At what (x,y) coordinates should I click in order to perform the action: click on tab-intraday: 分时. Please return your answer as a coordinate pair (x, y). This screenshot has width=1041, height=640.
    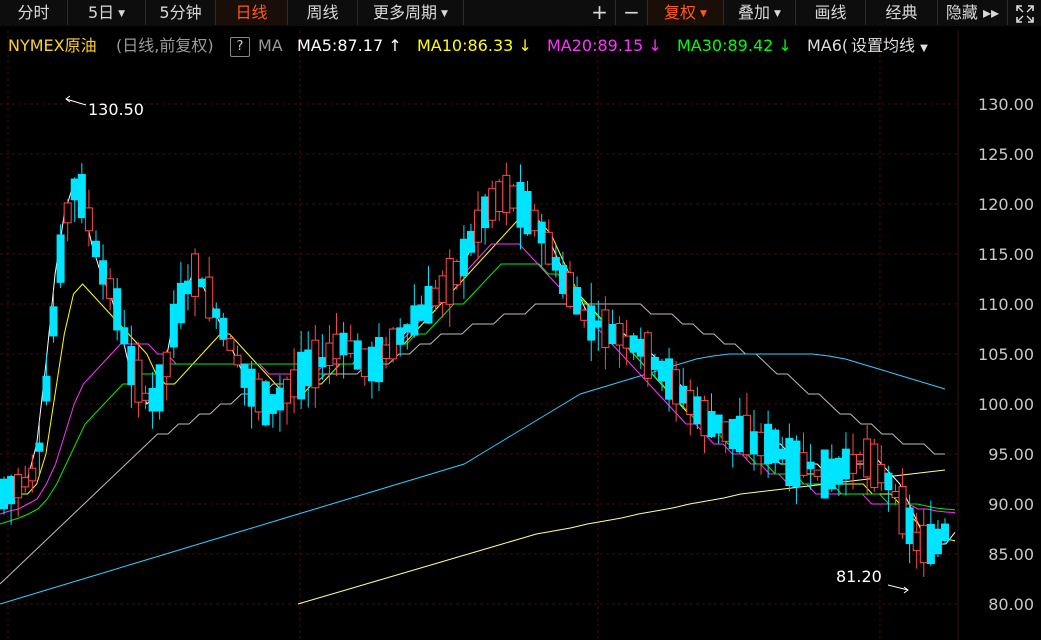
    Looking at the image, I should click on (34, 12).